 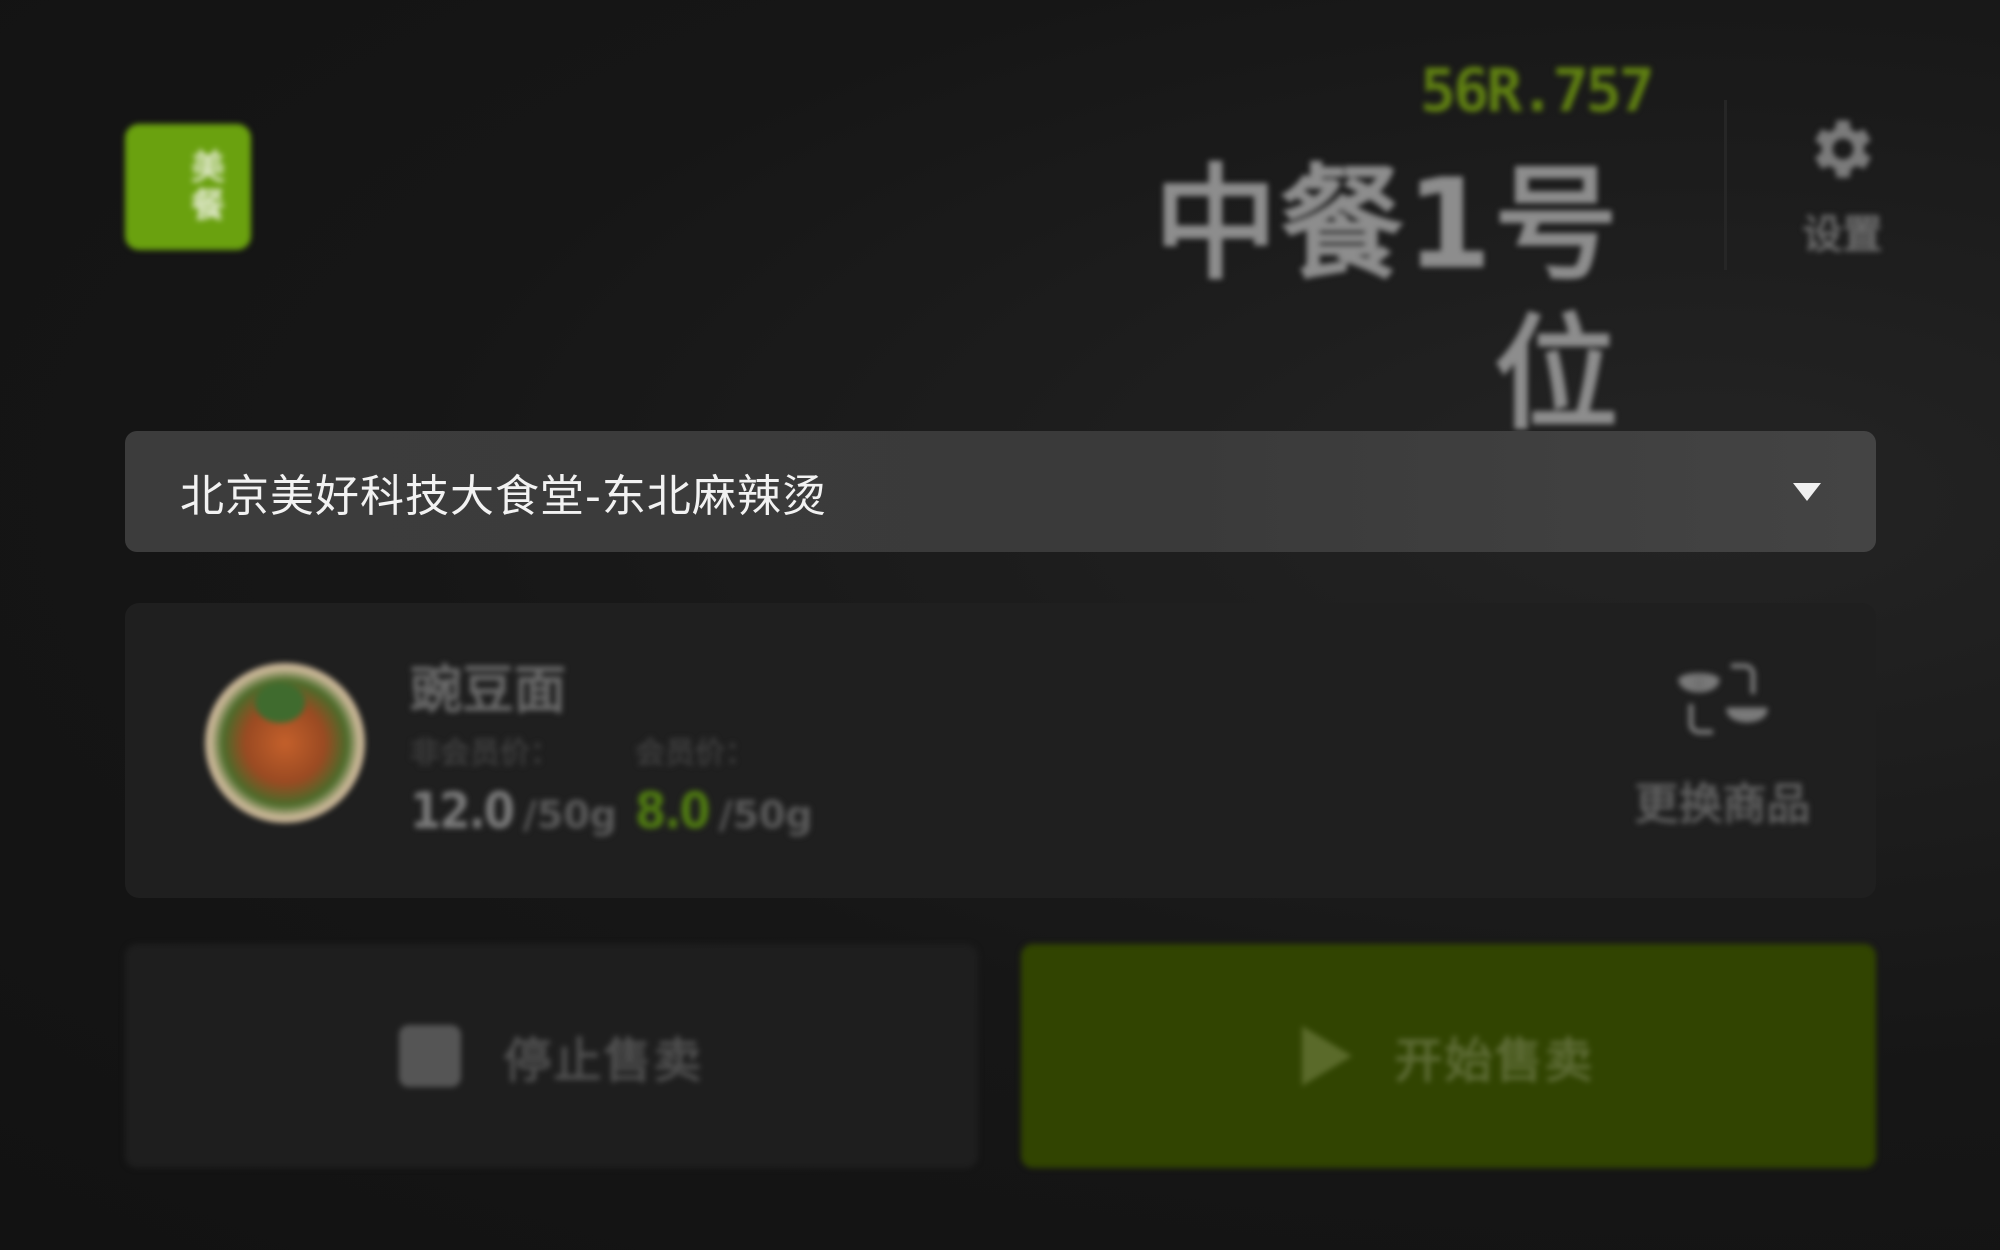 I want to click on store-select-value: 北京美好科技大食堂-东北麻辣烫, so click(x=503, y=496).